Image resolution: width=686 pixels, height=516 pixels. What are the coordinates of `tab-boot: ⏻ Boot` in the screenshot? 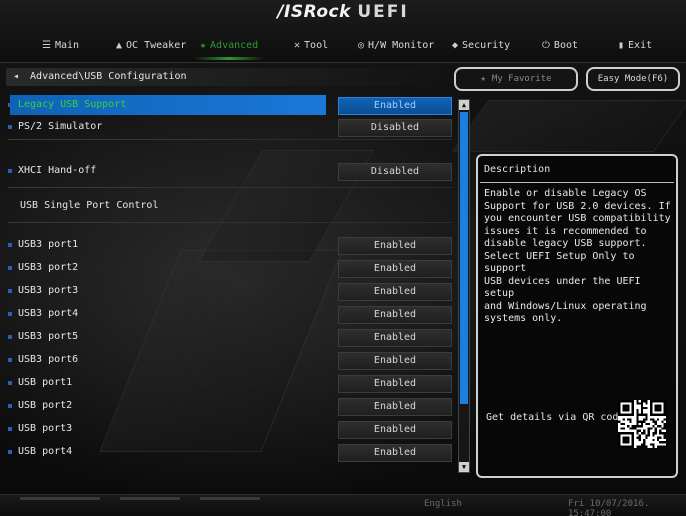 It's located at (560, 46).